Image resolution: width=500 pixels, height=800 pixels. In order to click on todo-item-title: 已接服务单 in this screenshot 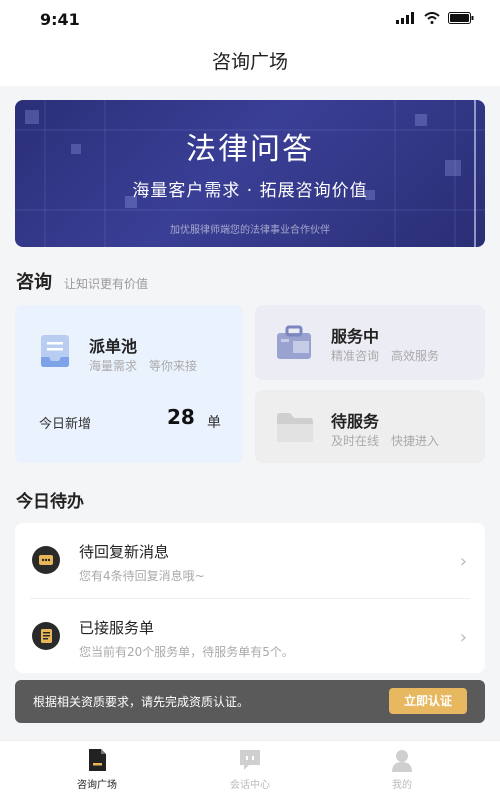, I will do `click(117, 628)`.